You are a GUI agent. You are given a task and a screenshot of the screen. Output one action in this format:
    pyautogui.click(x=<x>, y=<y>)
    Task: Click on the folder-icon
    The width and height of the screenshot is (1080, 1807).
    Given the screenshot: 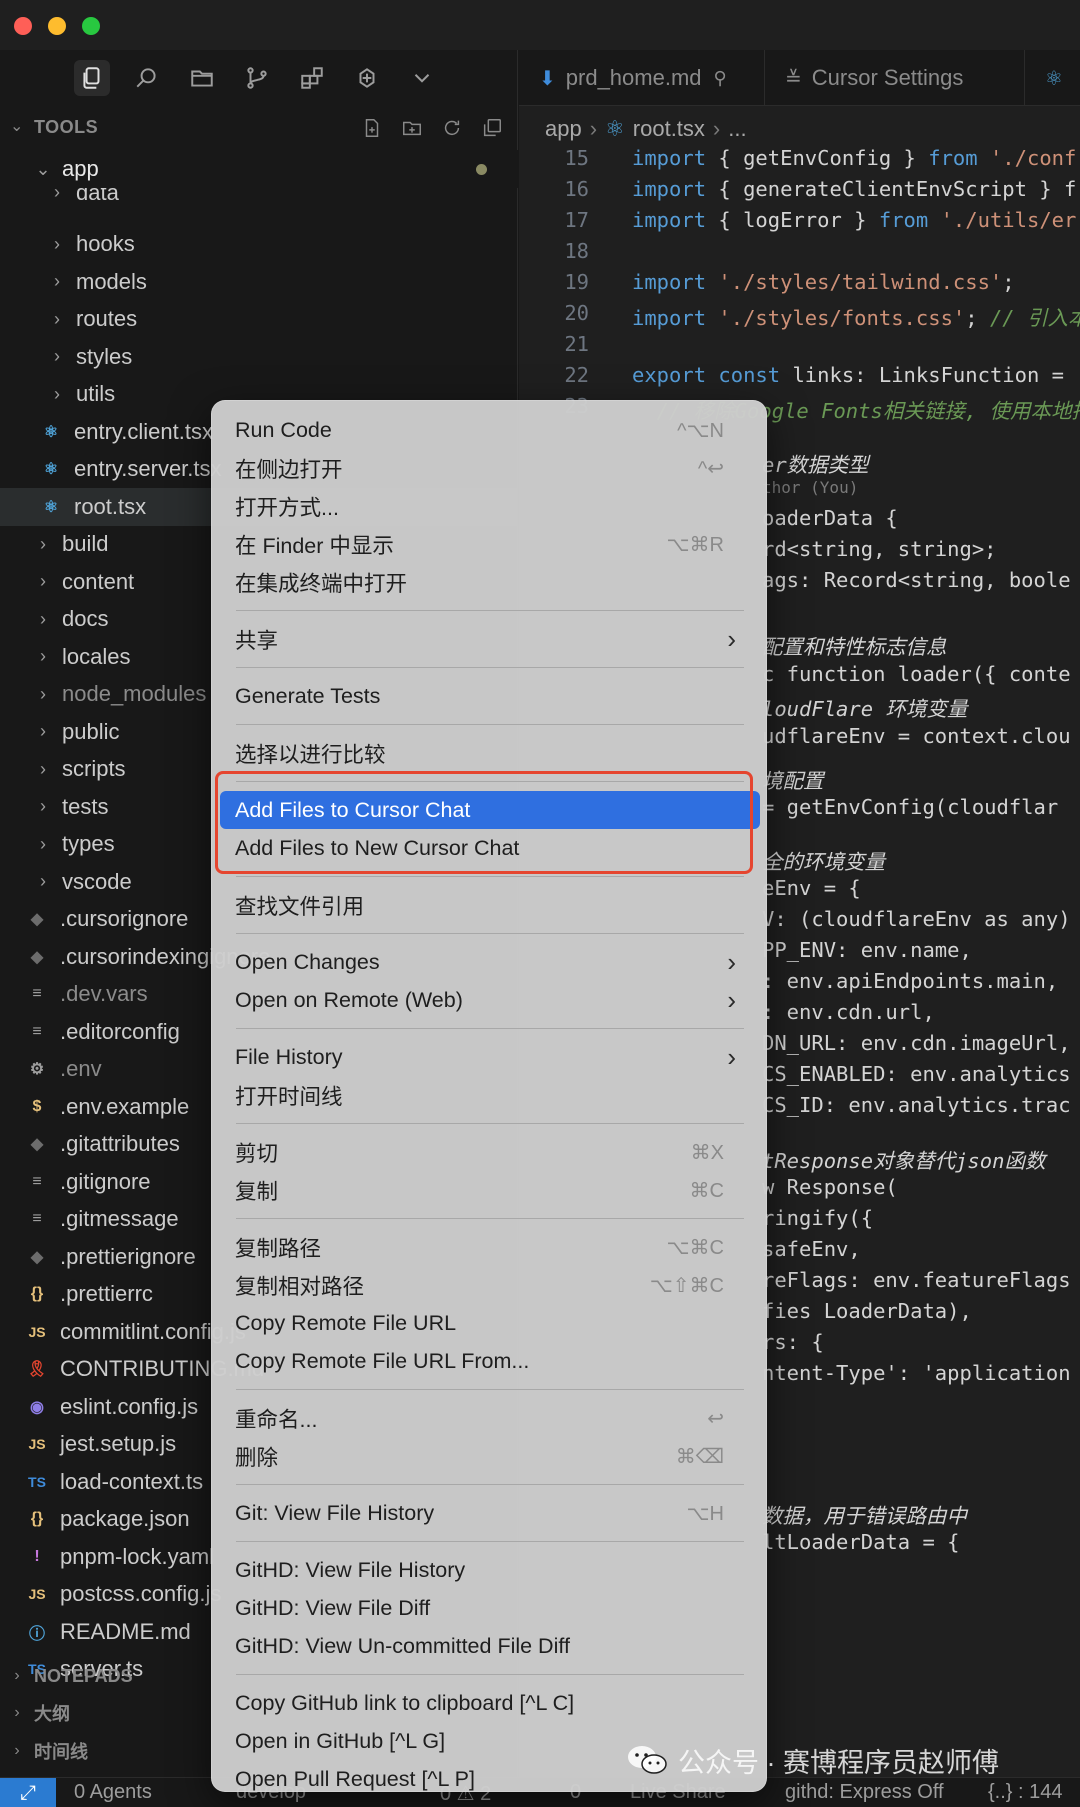 What is the action you would take?
    pyautogui.click(x=202, y=78)
    